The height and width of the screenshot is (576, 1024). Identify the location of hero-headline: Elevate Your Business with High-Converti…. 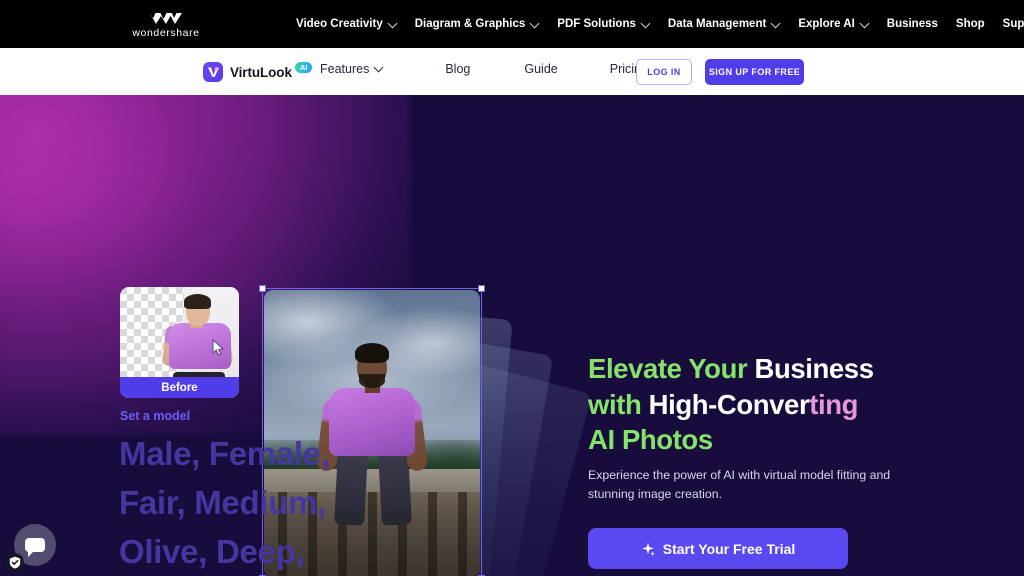
(758, 404).